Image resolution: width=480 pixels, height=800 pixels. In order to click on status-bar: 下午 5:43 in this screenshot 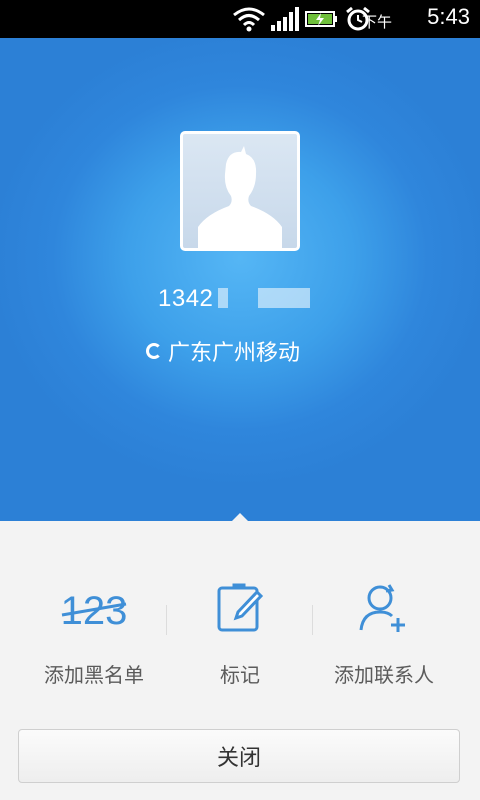, I will do `click(240, 19)`.